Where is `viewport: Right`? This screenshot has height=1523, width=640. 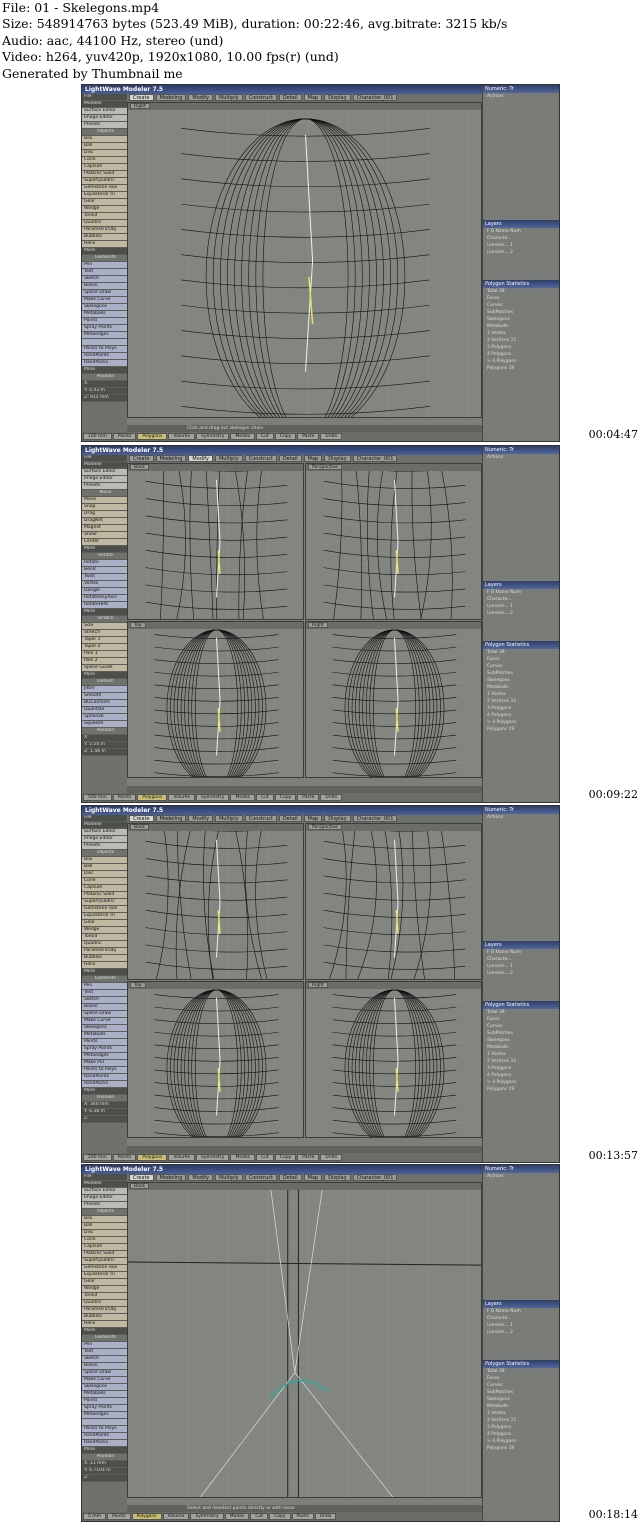 viewport: Right is located at coordinates (393, 1059).